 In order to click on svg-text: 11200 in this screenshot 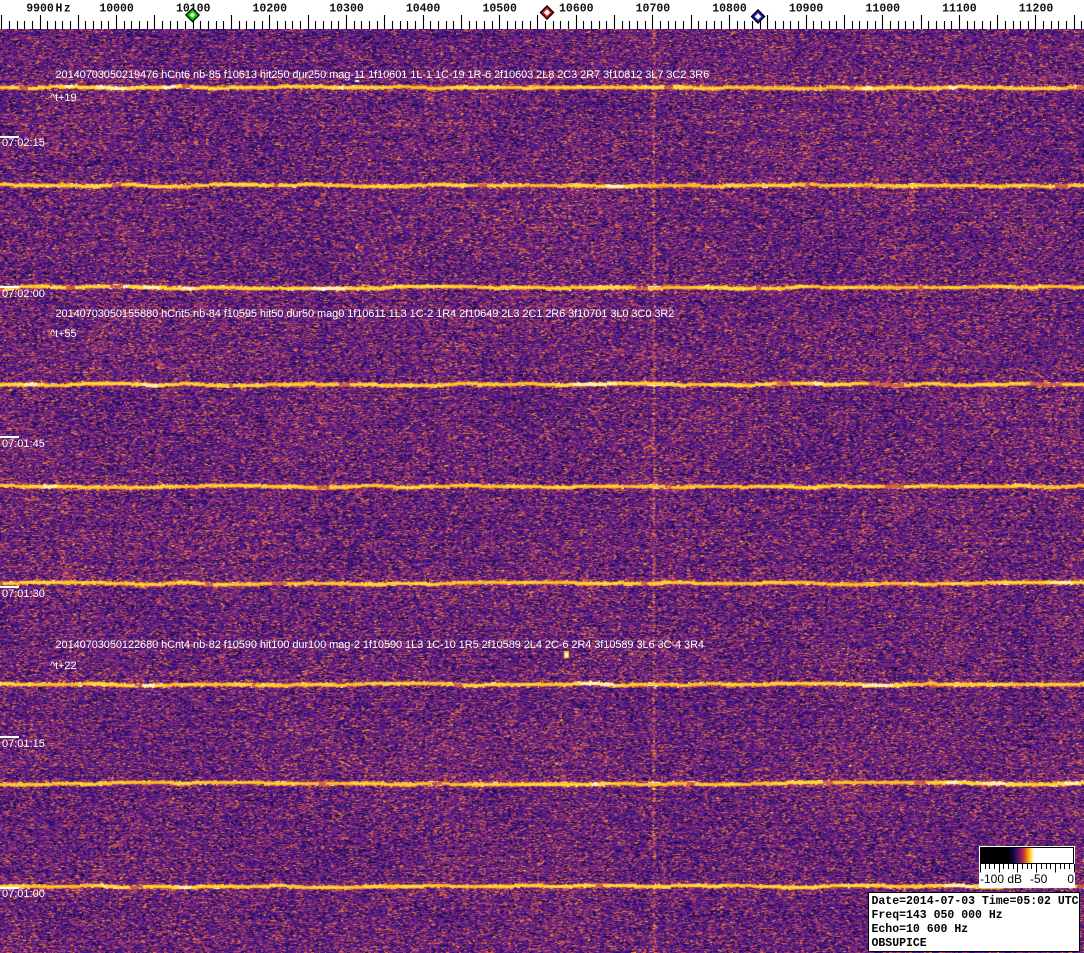, I will do `click(1036, 9)`.